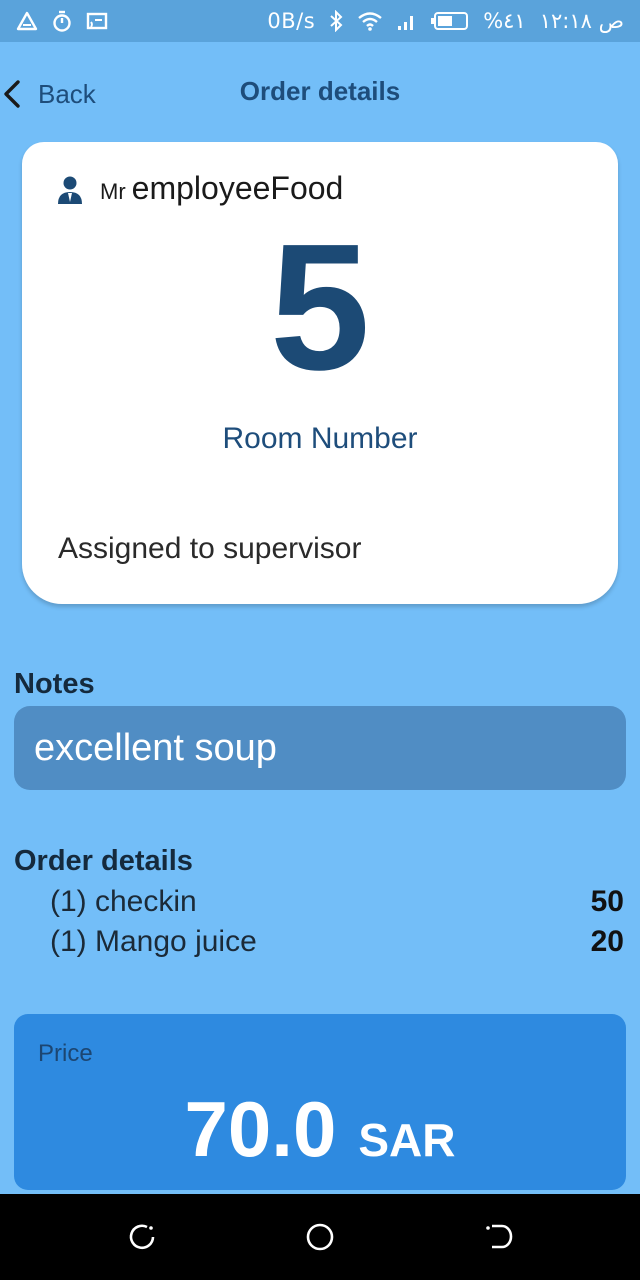 Image resolution: width=640 pixels, height=1280 pixels. What do you see at coordinates (70, 190) in the screenshot?
I see `person-icon` at bounding box center [70, 190].